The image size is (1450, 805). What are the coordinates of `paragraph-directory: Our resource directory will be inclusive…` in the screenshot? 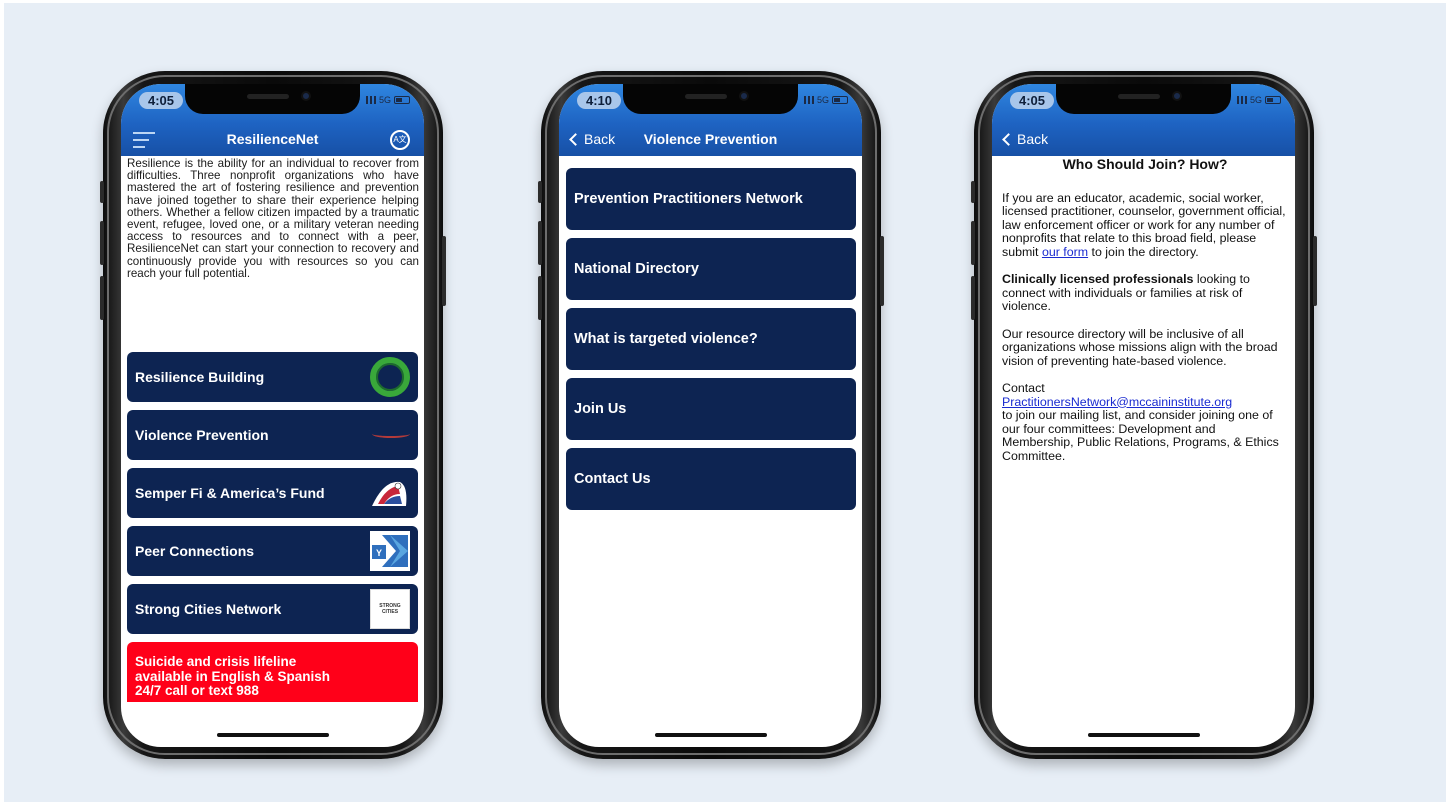 It's located at (1140, 347).